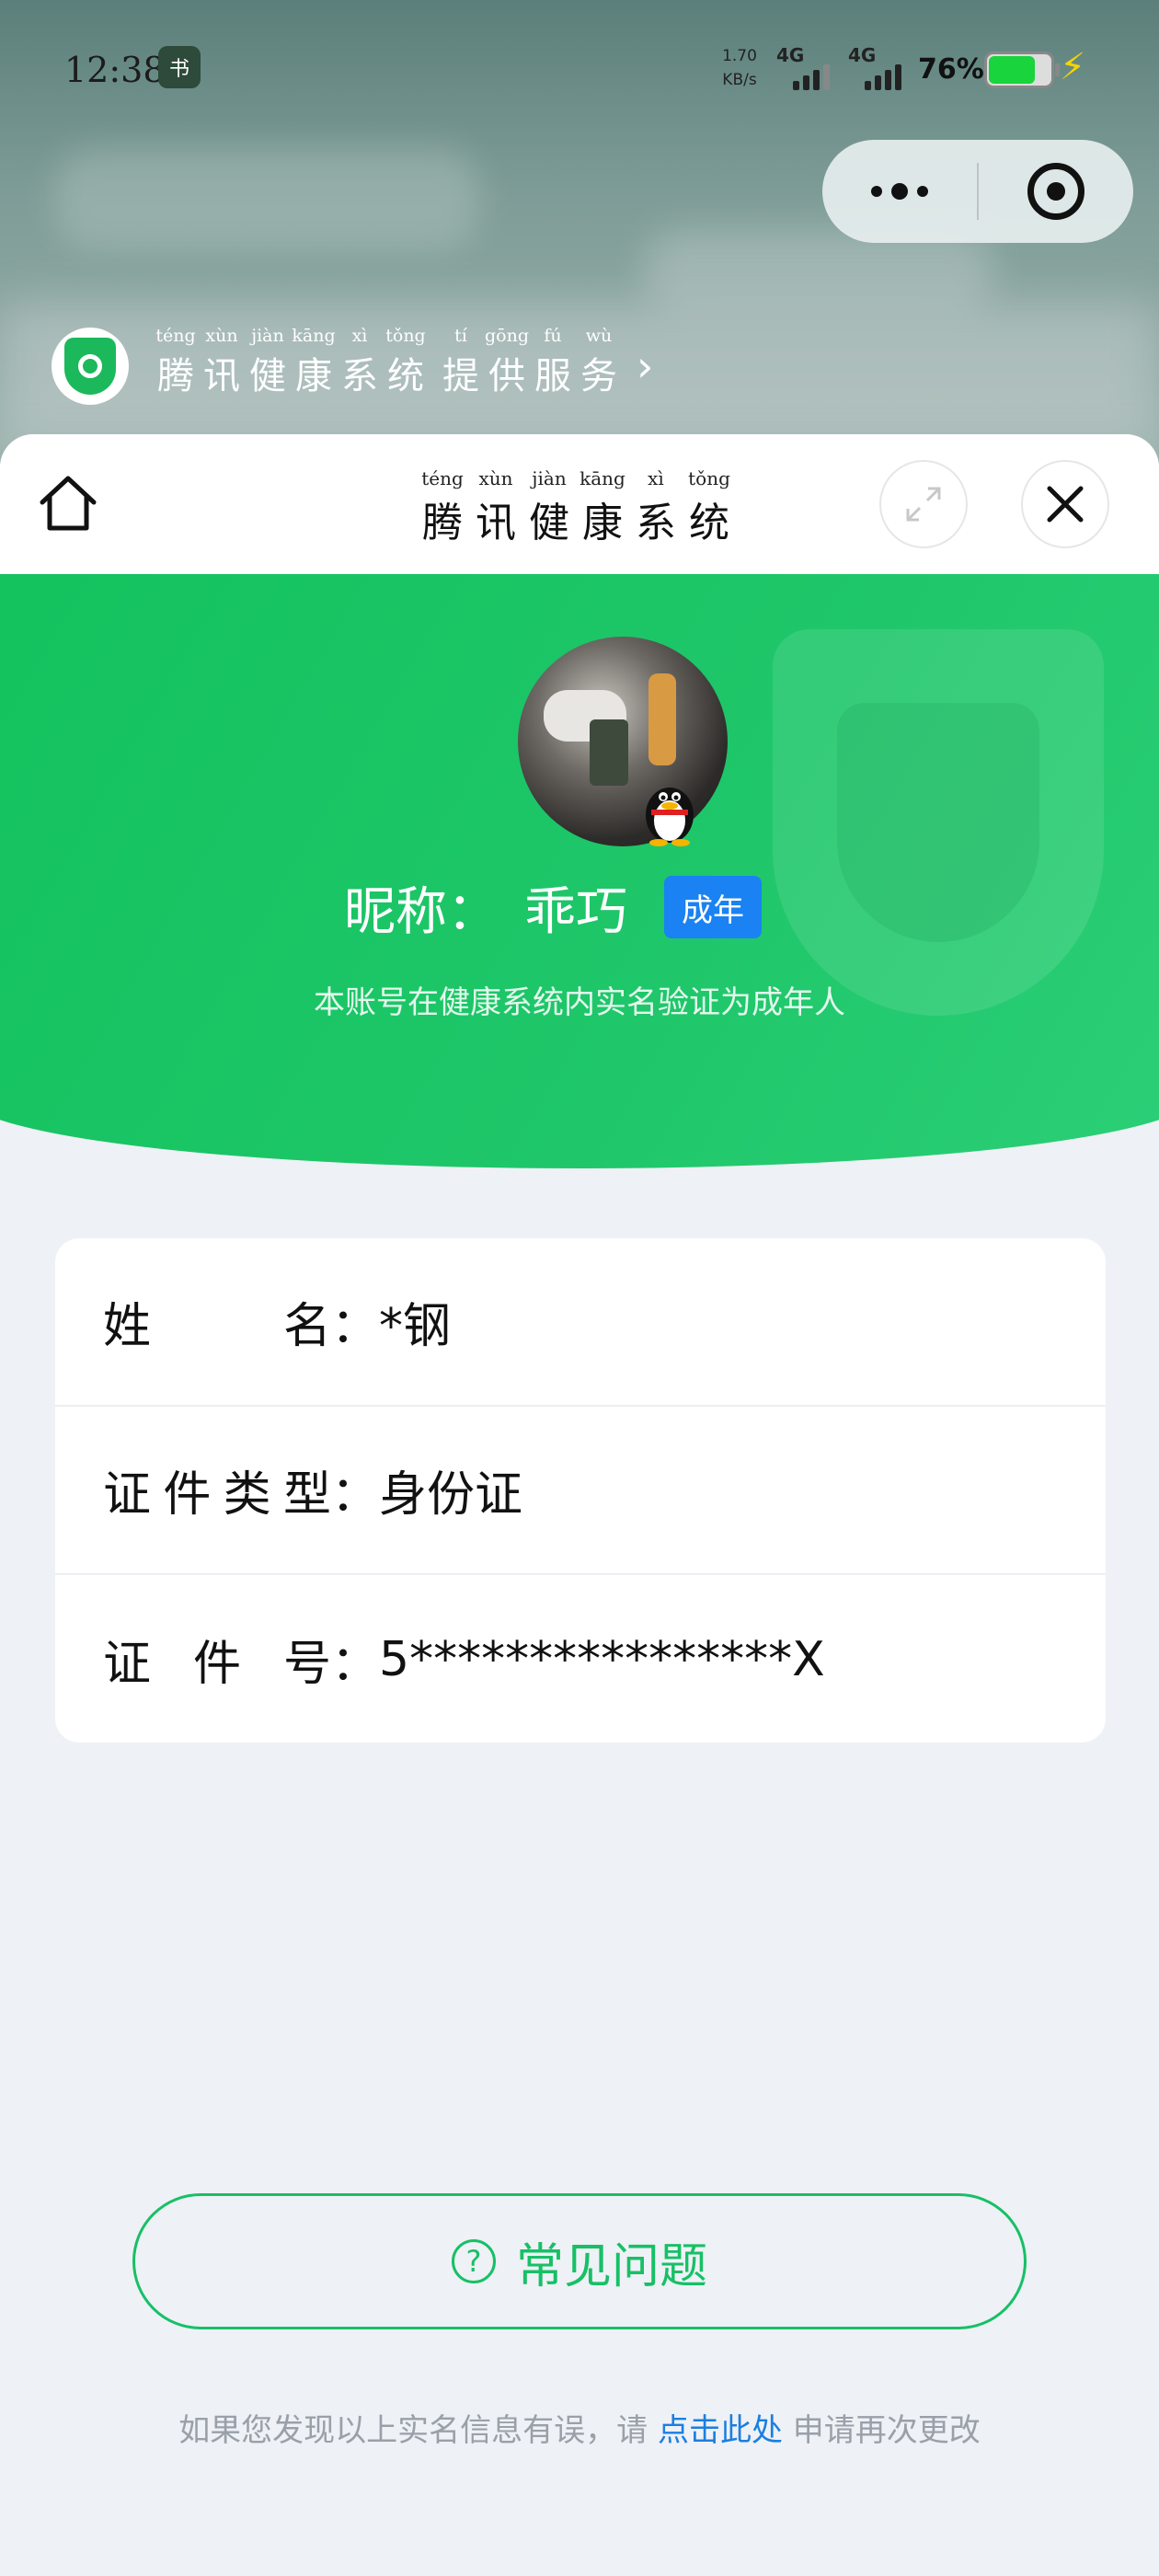 The height and width of the screenshot is (2576, 1159). Describe the element at coordinates (599, 336) in the screenshot. I see `pinyin-syllable: wù` at that location.